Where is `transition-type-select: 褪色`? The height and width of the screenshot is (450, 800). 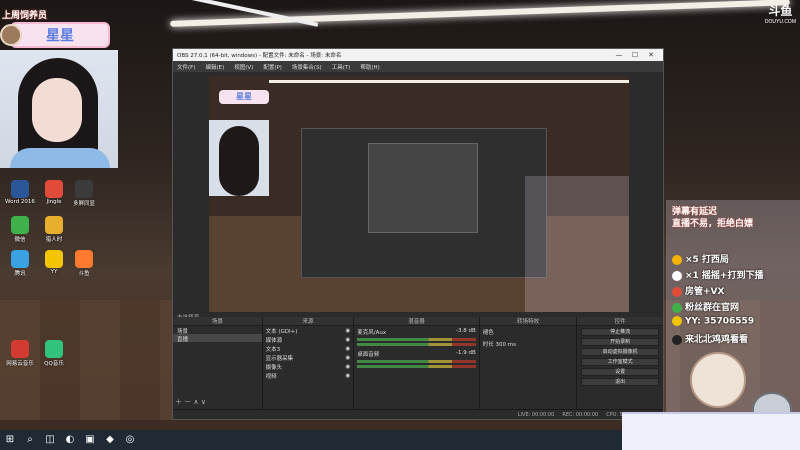
transition-type-select: 褪色 is located at coordinates (528, 332).